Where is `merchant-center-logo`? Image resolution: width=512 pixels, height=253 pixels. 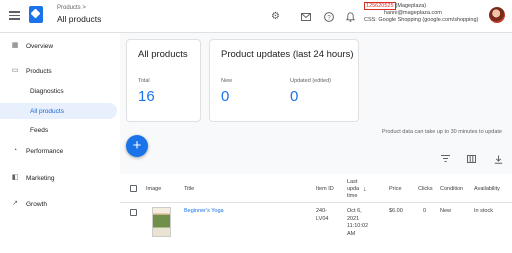
merchant-center-logo is located at coordinates (36, 14).